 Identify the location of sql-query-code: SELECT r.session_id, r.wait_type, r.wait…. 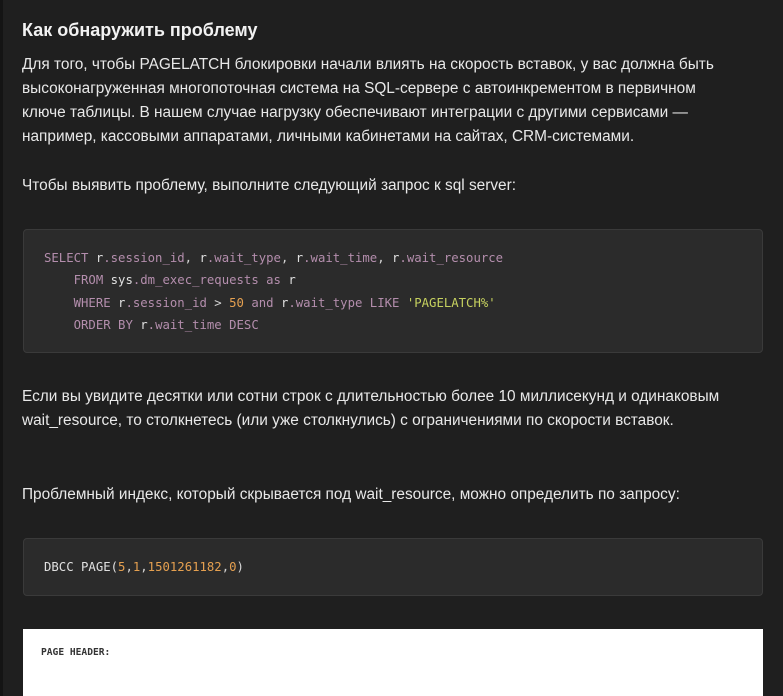
(273, 292).